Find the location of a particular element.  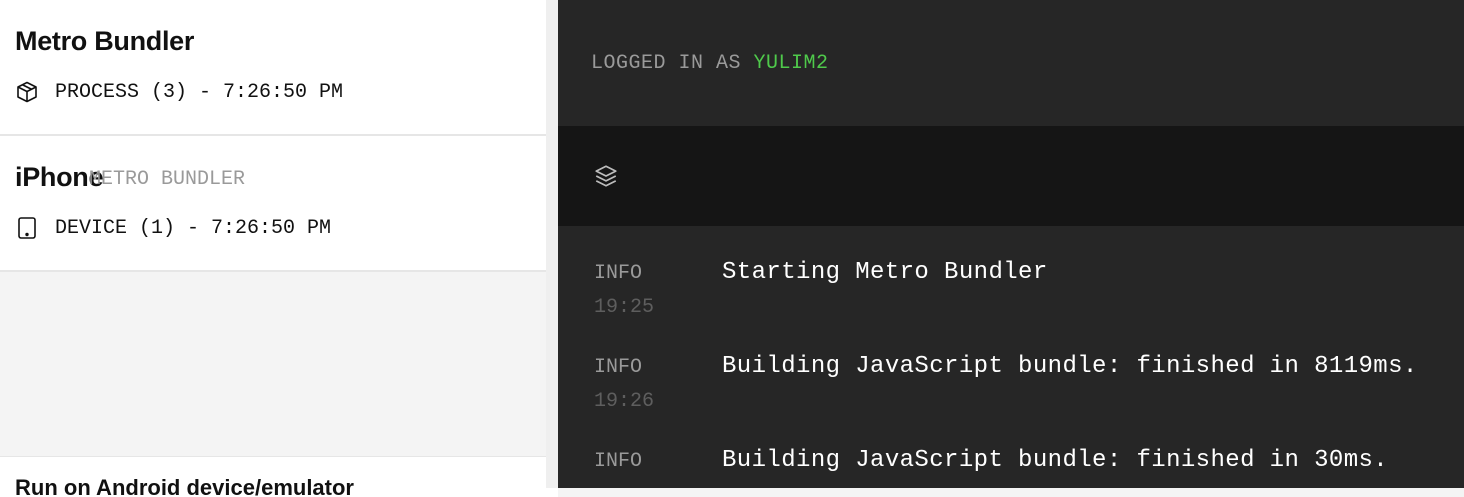

logged-in-status: LOGGED IN AS YULIM2 is located at coordinates (710, 63).